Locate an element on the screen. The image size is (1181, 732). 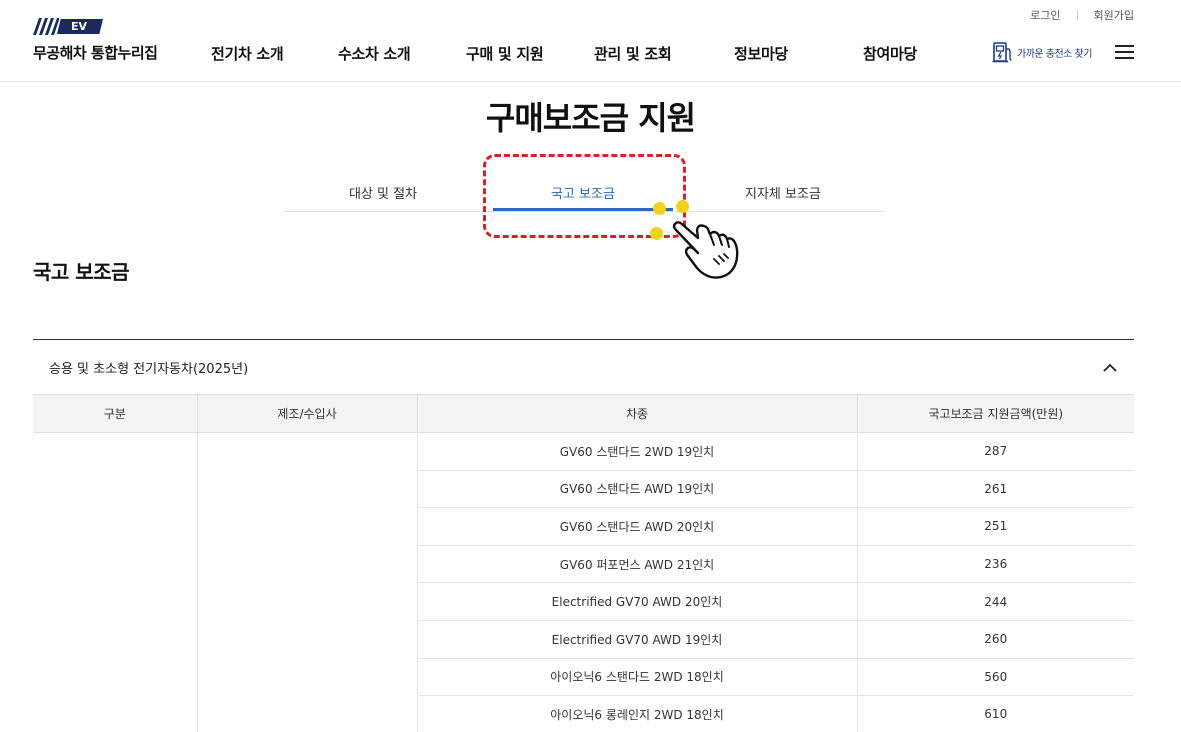
model-cell: GV60 퍼포먼스 AWD 21인치 is located at coordinates (636, 564).